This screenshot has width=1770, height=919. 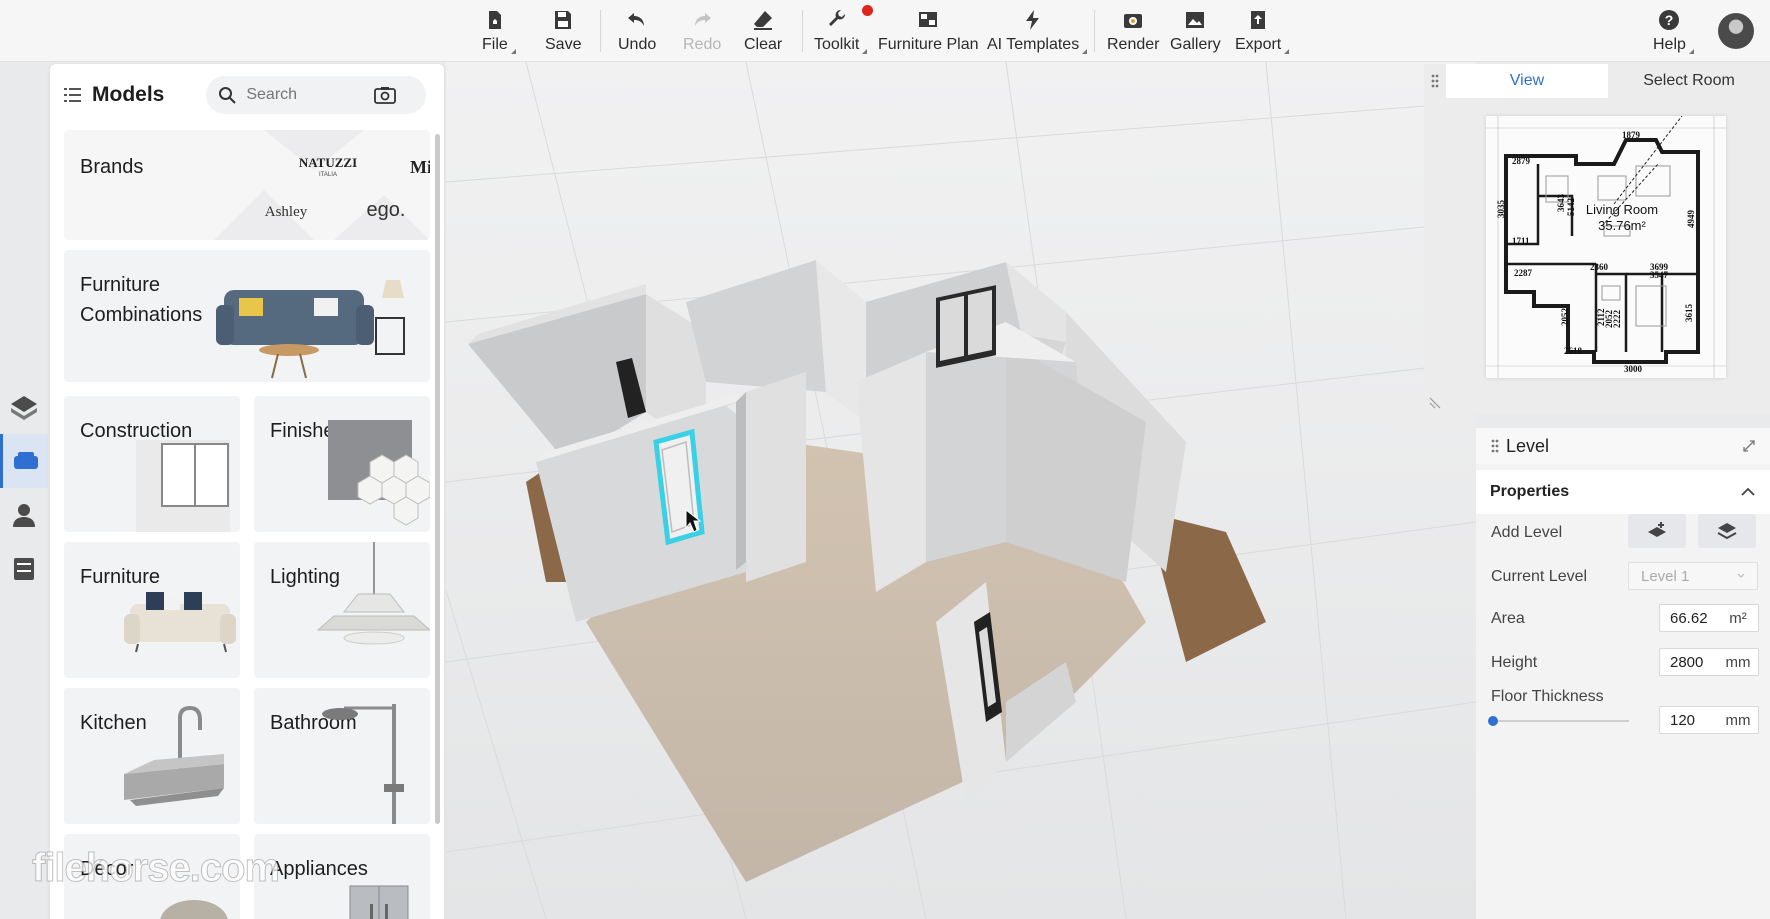 I want to click on list-icon, so click(x=73, y=95).